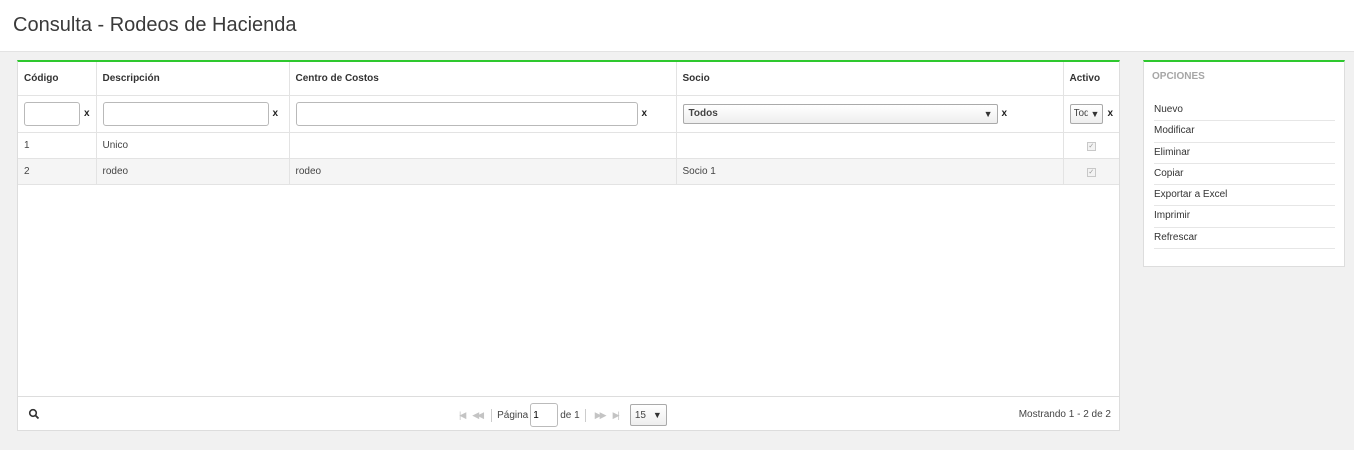  Describe the element at coordinates (1244, 132) in the screenshot. I see `modificar-option: Modificar` at that location.